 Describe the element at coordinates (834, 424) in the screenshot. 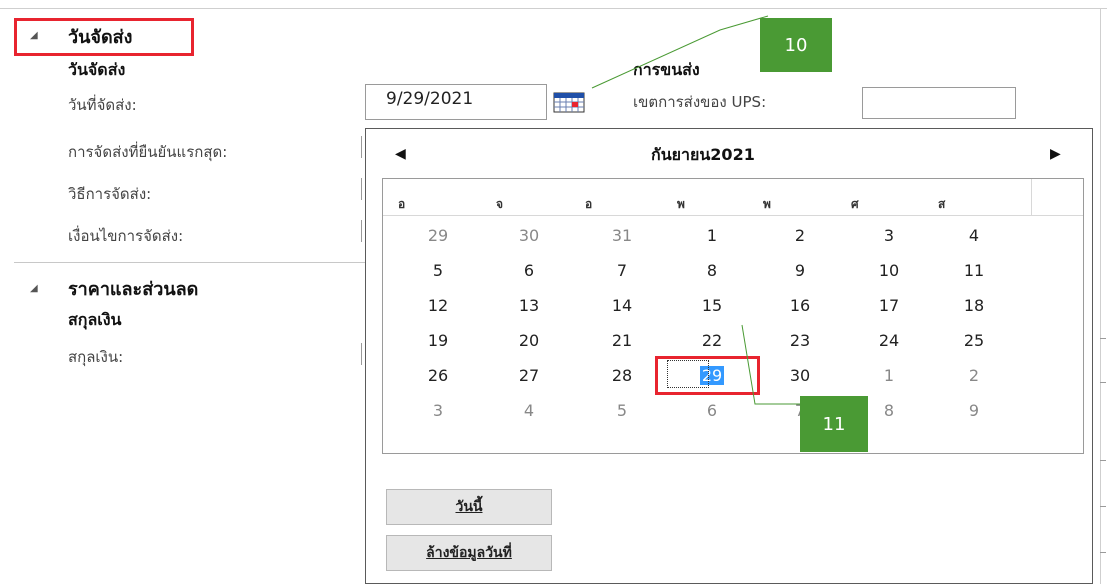

I see `callout-badge-11: 11` at that location.